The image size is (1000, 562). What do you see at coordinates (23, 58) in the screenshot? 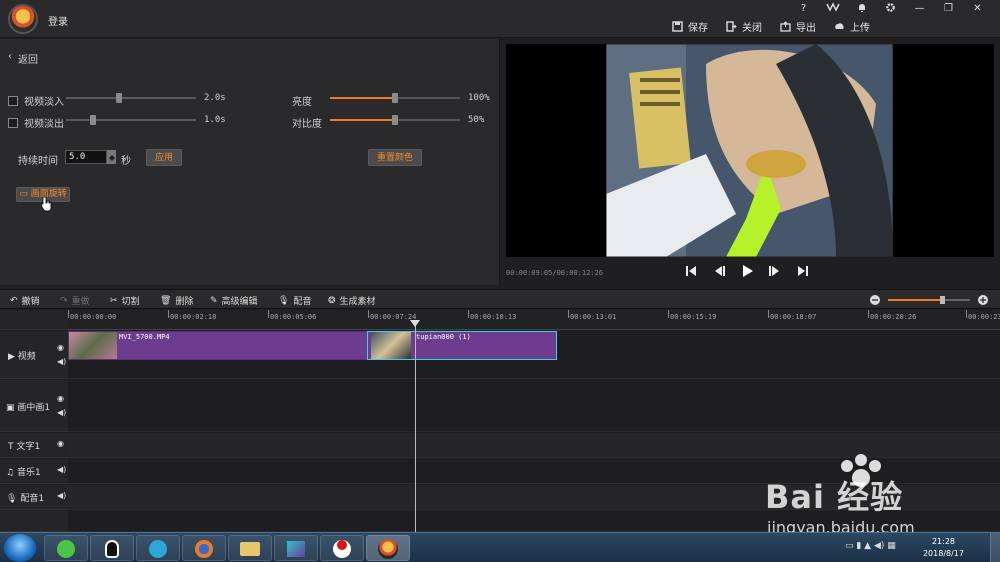
I see `back-button: ‹ 返回` at bounding box center [23, 58].